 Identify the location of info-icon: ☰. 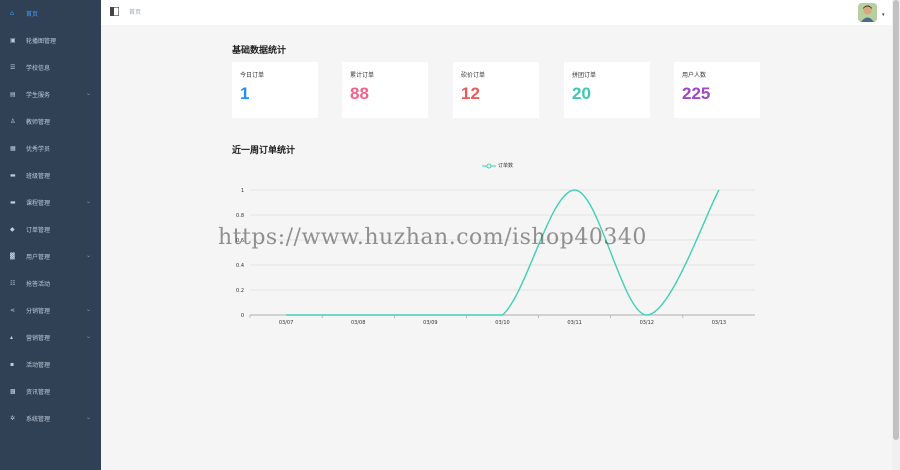
(13, 67).